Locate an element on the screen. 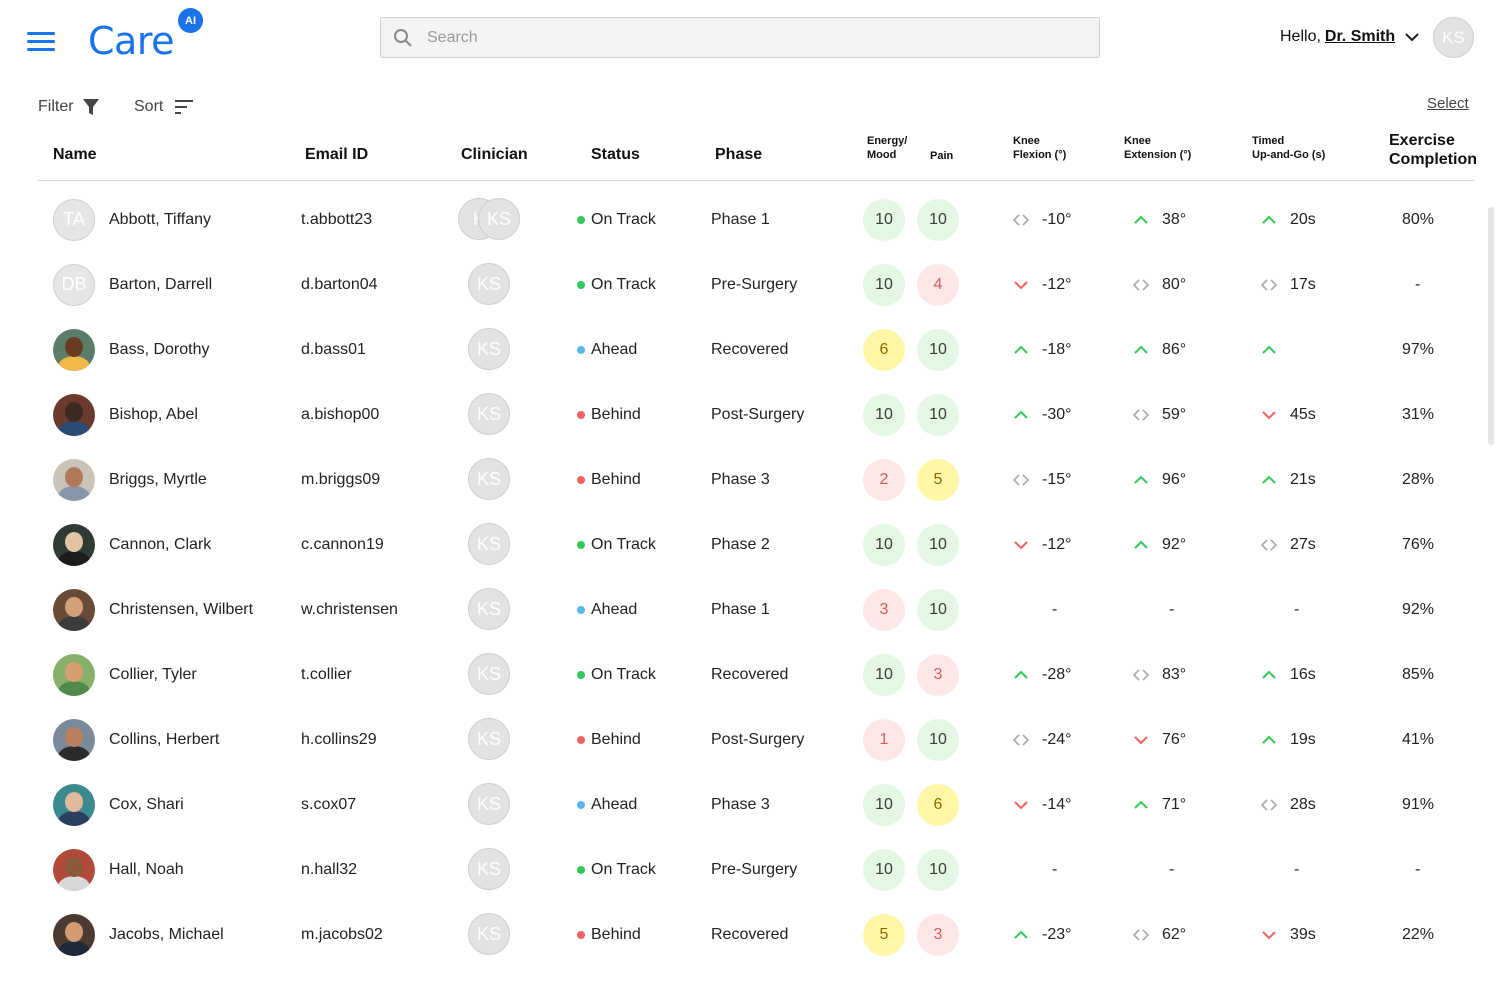 This screenshot has height=982, width=1512. patient-name-cell: Briggs, Myrtle is located at coordinates (130, 479).